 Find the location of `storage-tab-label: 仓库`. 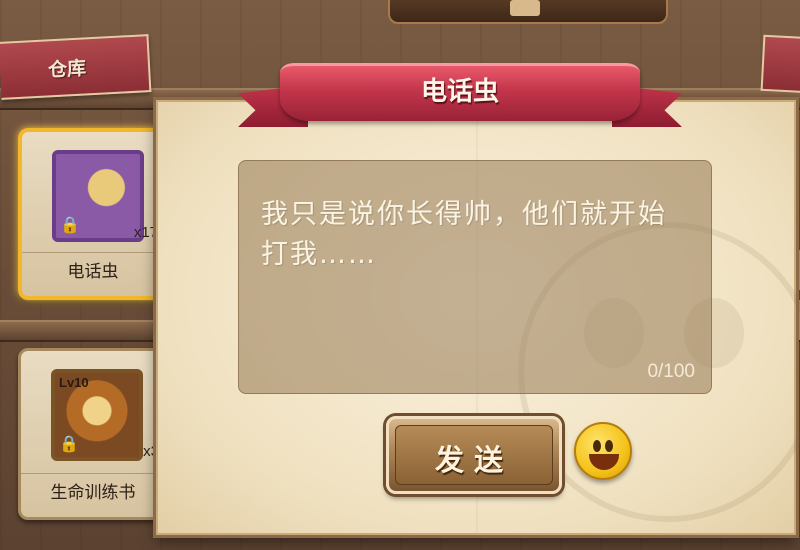

storage-tab-label: 仓库 is located at coordinates (67, 69).